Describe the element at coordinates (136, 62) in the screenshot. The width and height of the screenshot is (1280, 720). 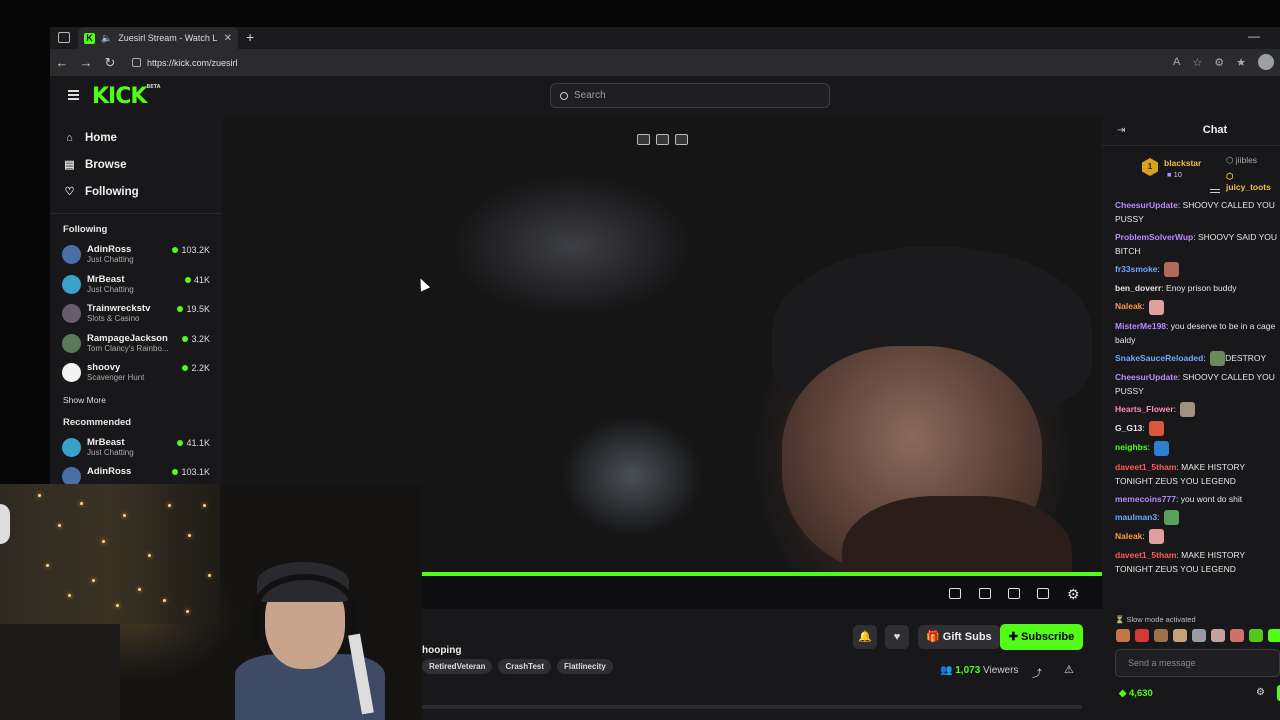
I see `lock-icon` at that location.